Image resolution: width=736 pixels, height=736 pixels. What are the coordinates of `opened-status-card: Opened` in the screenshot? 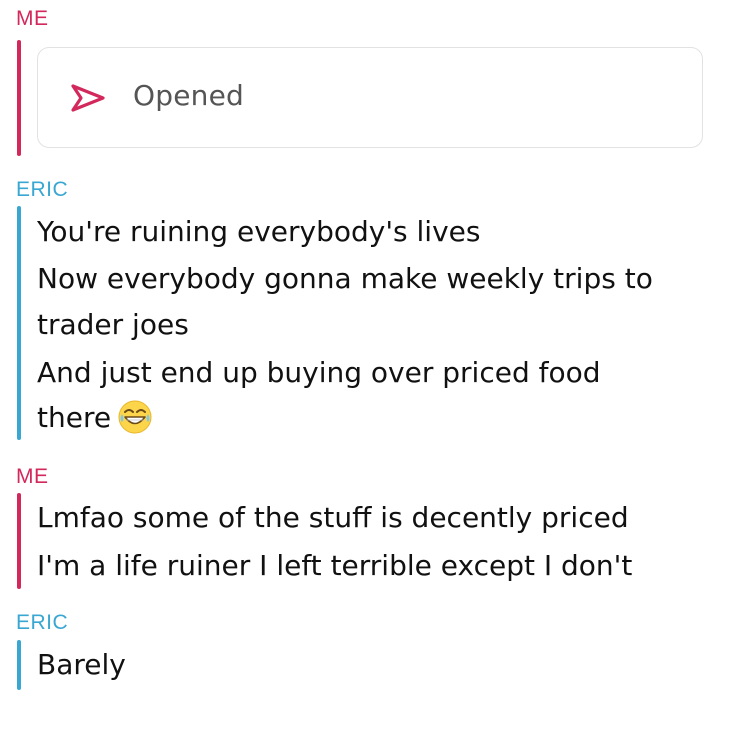 It's located at (370, 97).